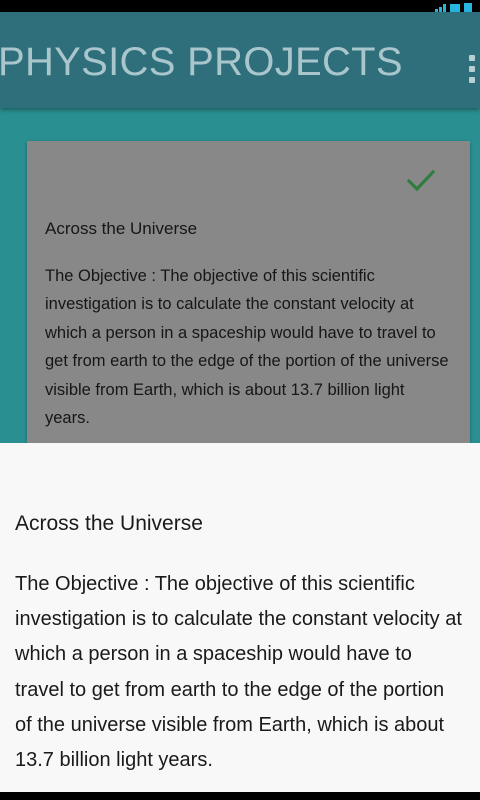 The image size is (480, 800). What do you see at coordinates (109, 523) in the screenshot?
I see `sheet-title: Across the Universe` at bounding box center [109, 523].